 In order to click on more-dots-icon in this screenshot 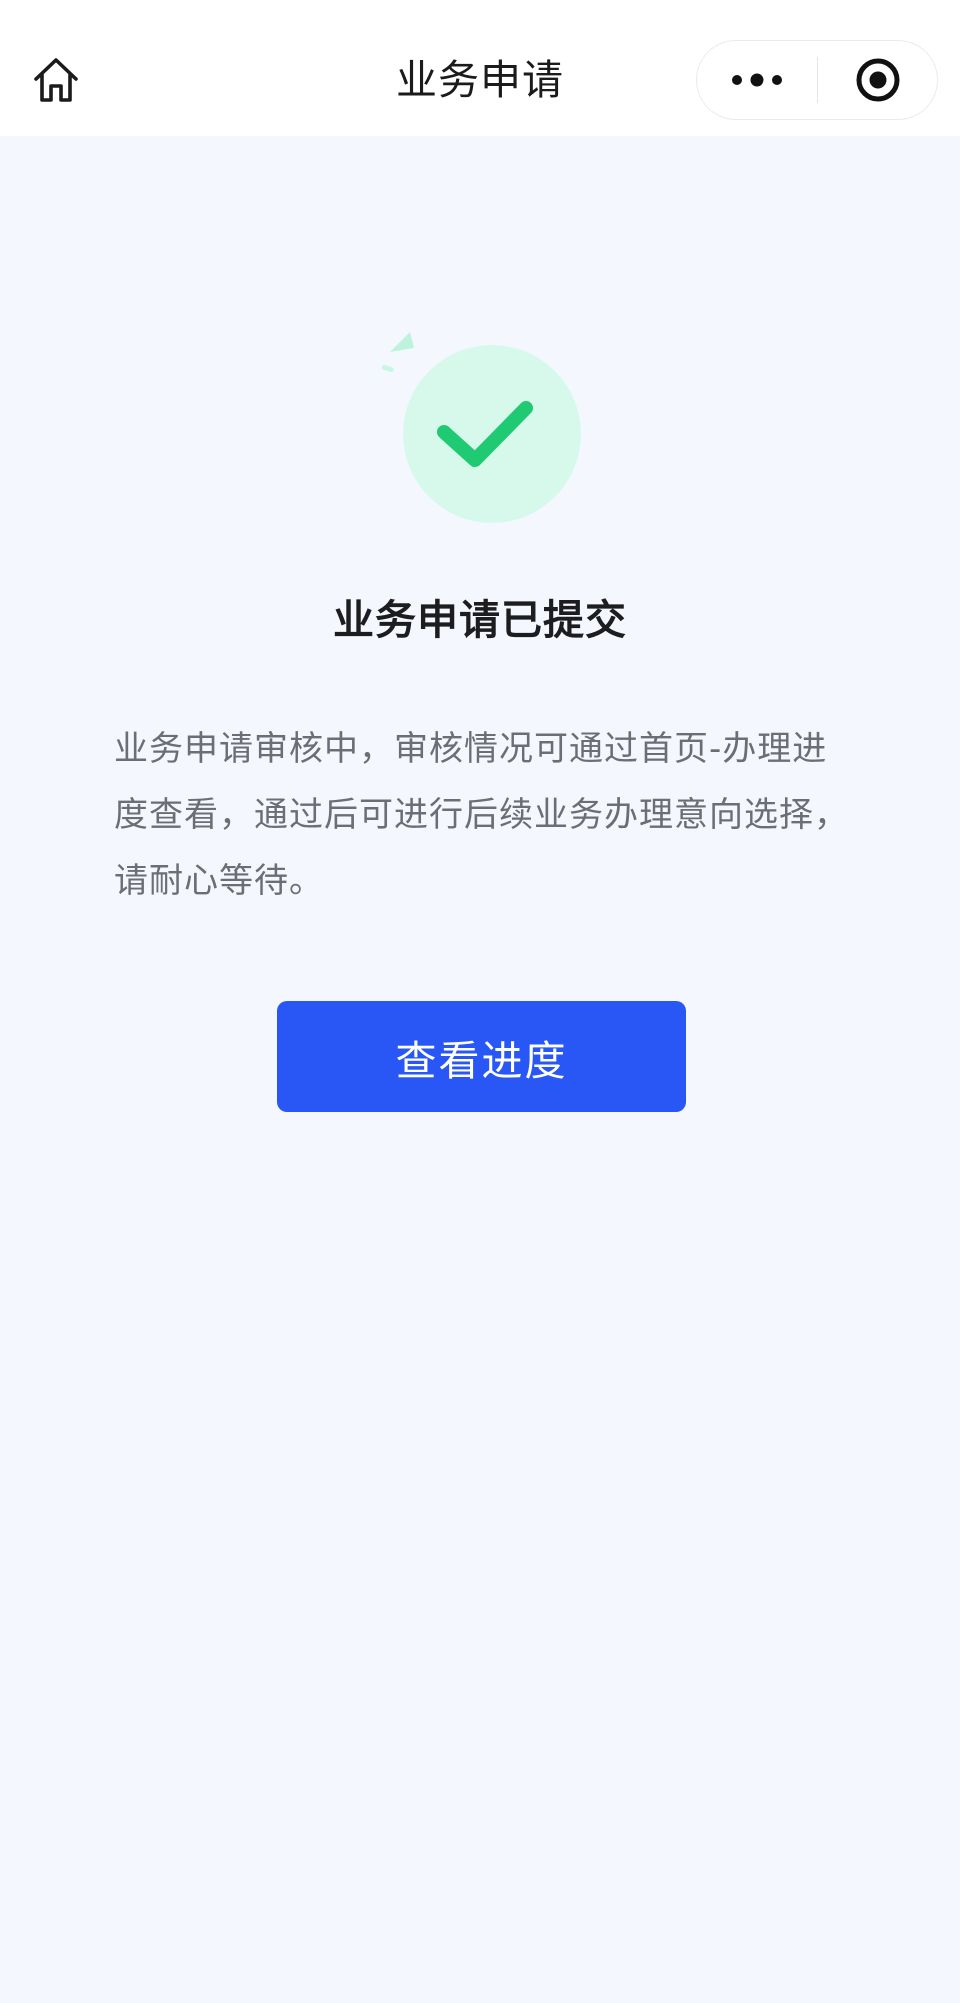, I will do `click(757, 80)`.